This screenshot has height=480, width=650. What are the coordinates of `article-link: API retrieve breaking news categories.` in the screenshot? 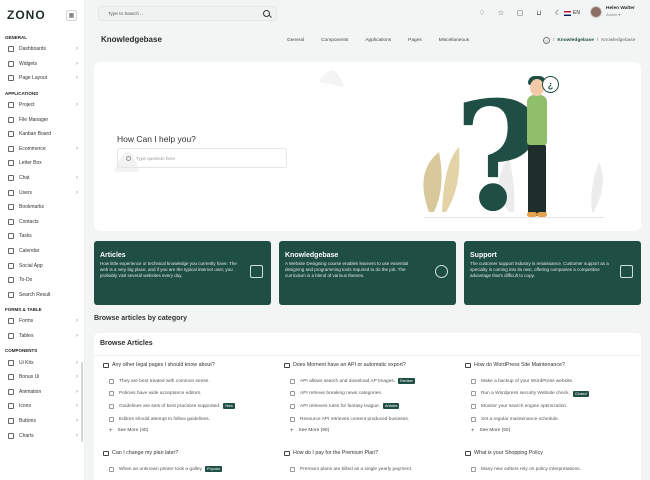 It's located at (369, 394).